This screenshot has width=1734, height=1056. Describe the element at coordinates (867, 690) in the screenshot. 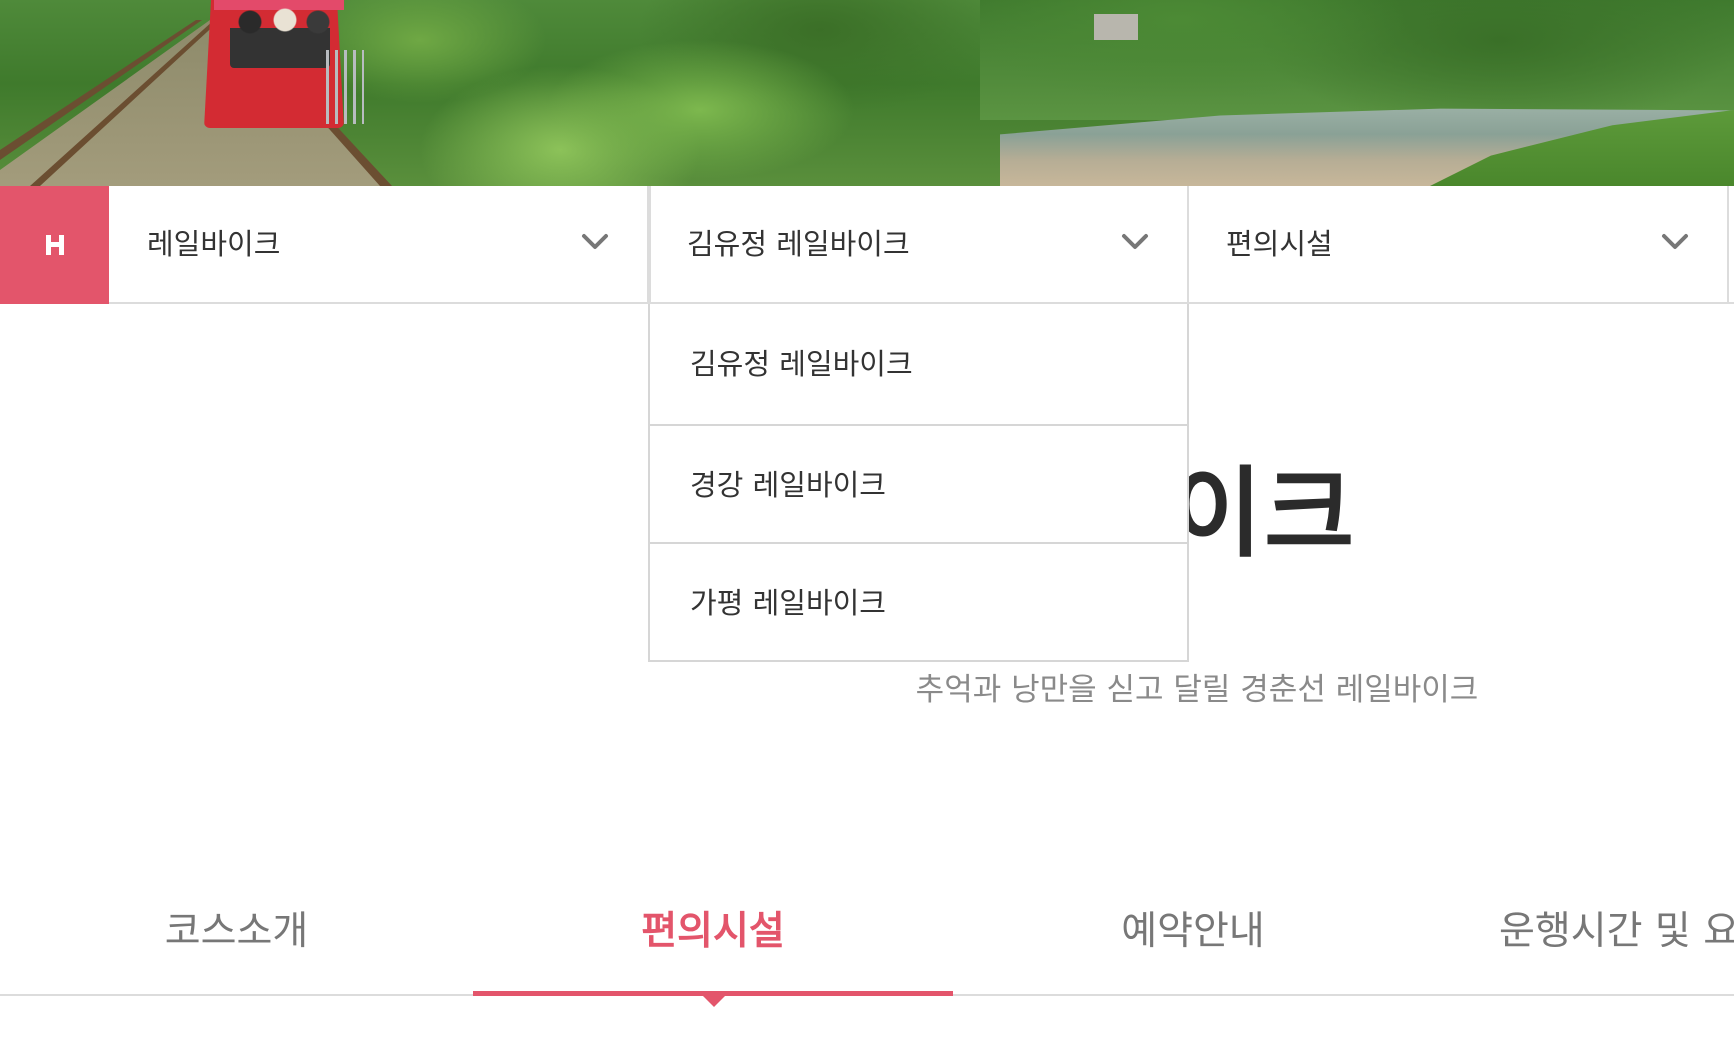

I see `page-subtitle: 추억과 낭만을 싣고 달릴 경춘선 레일바이크` at that location.